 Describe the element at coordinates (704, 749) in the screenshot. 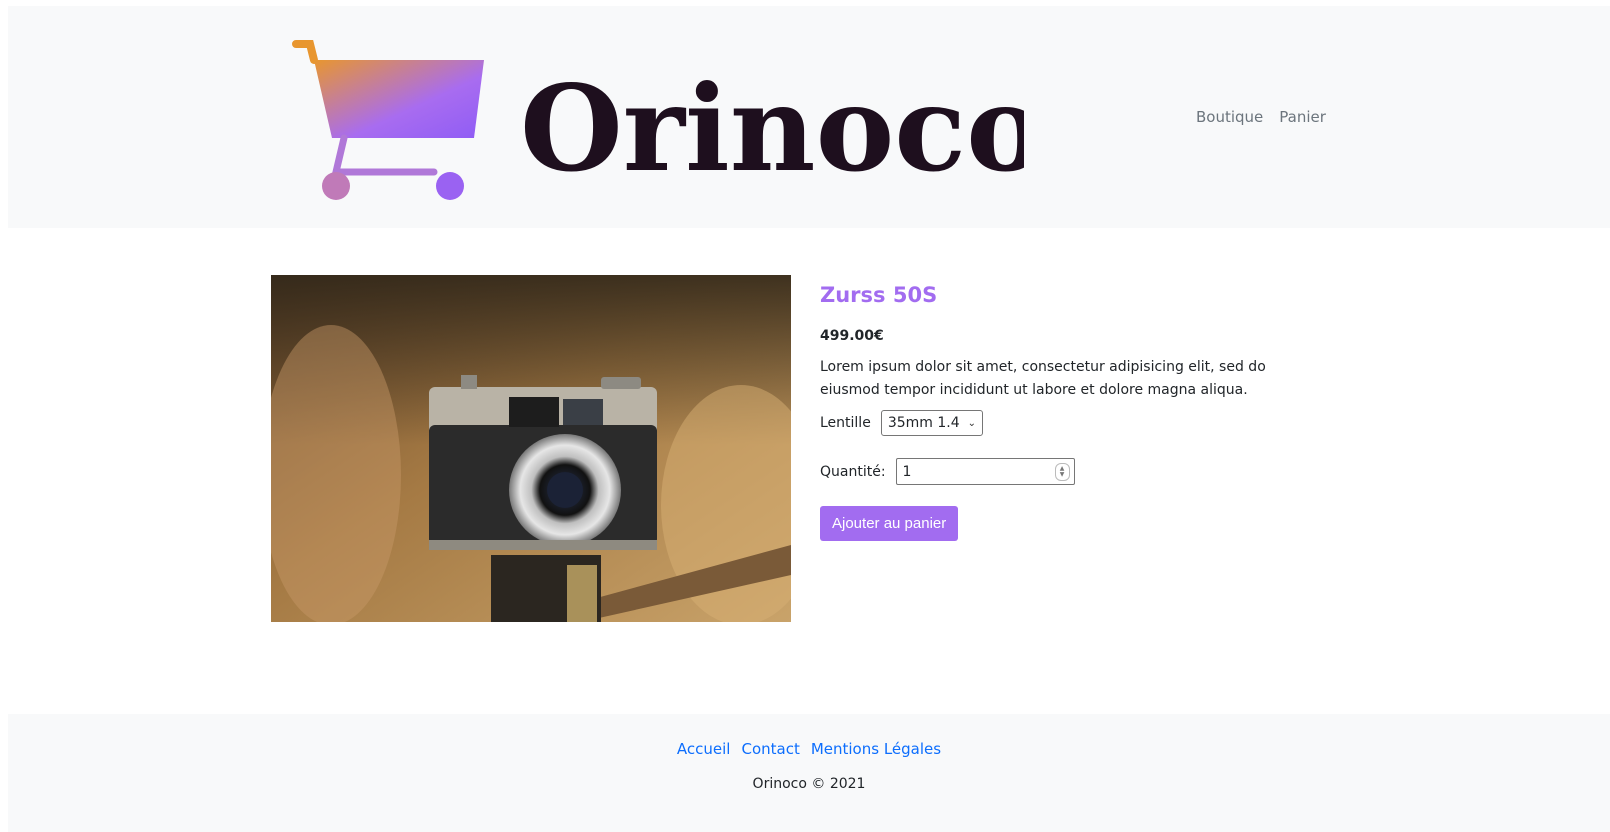

I see `footer-link-accueil: Accueil` at that location.